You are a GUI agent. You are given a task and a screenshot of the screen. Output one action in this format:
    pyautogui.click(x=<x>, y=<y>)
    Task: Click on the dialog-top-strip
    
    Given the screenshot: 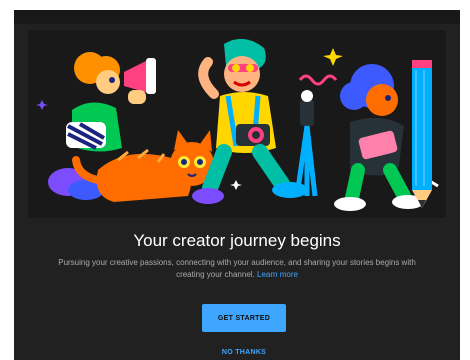 What is the action you would take?
    pyautogui.click(x=237, y=17)
    